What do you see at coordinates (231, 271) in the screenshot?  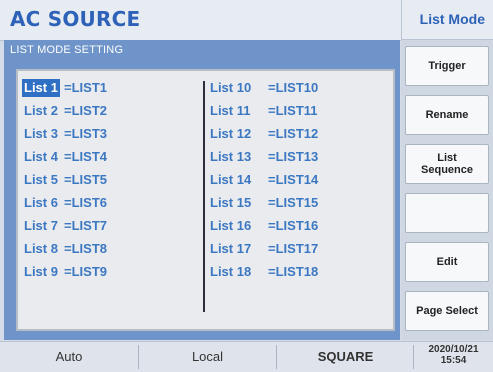 I see `list-label: List 18` at bounding box center [231, 271].